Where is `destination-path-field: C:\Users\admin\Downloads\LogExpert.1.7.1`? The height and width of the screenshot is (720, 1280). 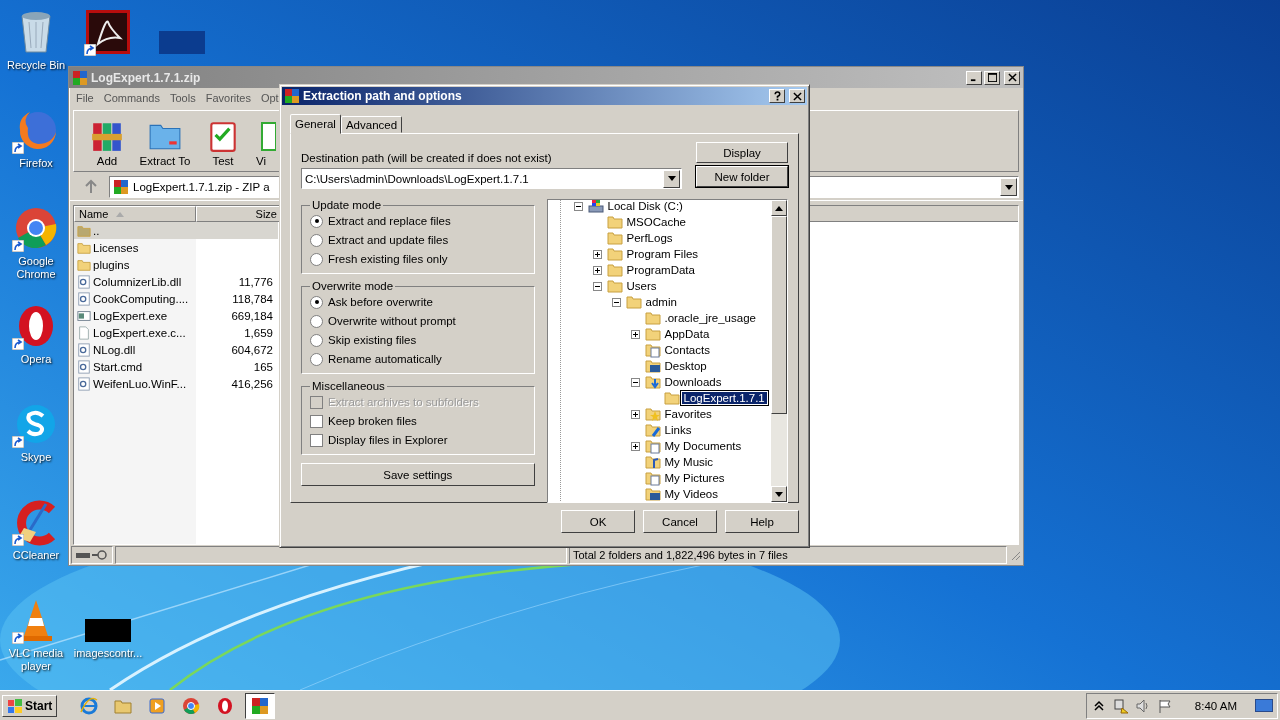 destination-path-field: C:\Users\admin\Downloads\LogExpert.1.7.1 is located at coordinates (491, 178).